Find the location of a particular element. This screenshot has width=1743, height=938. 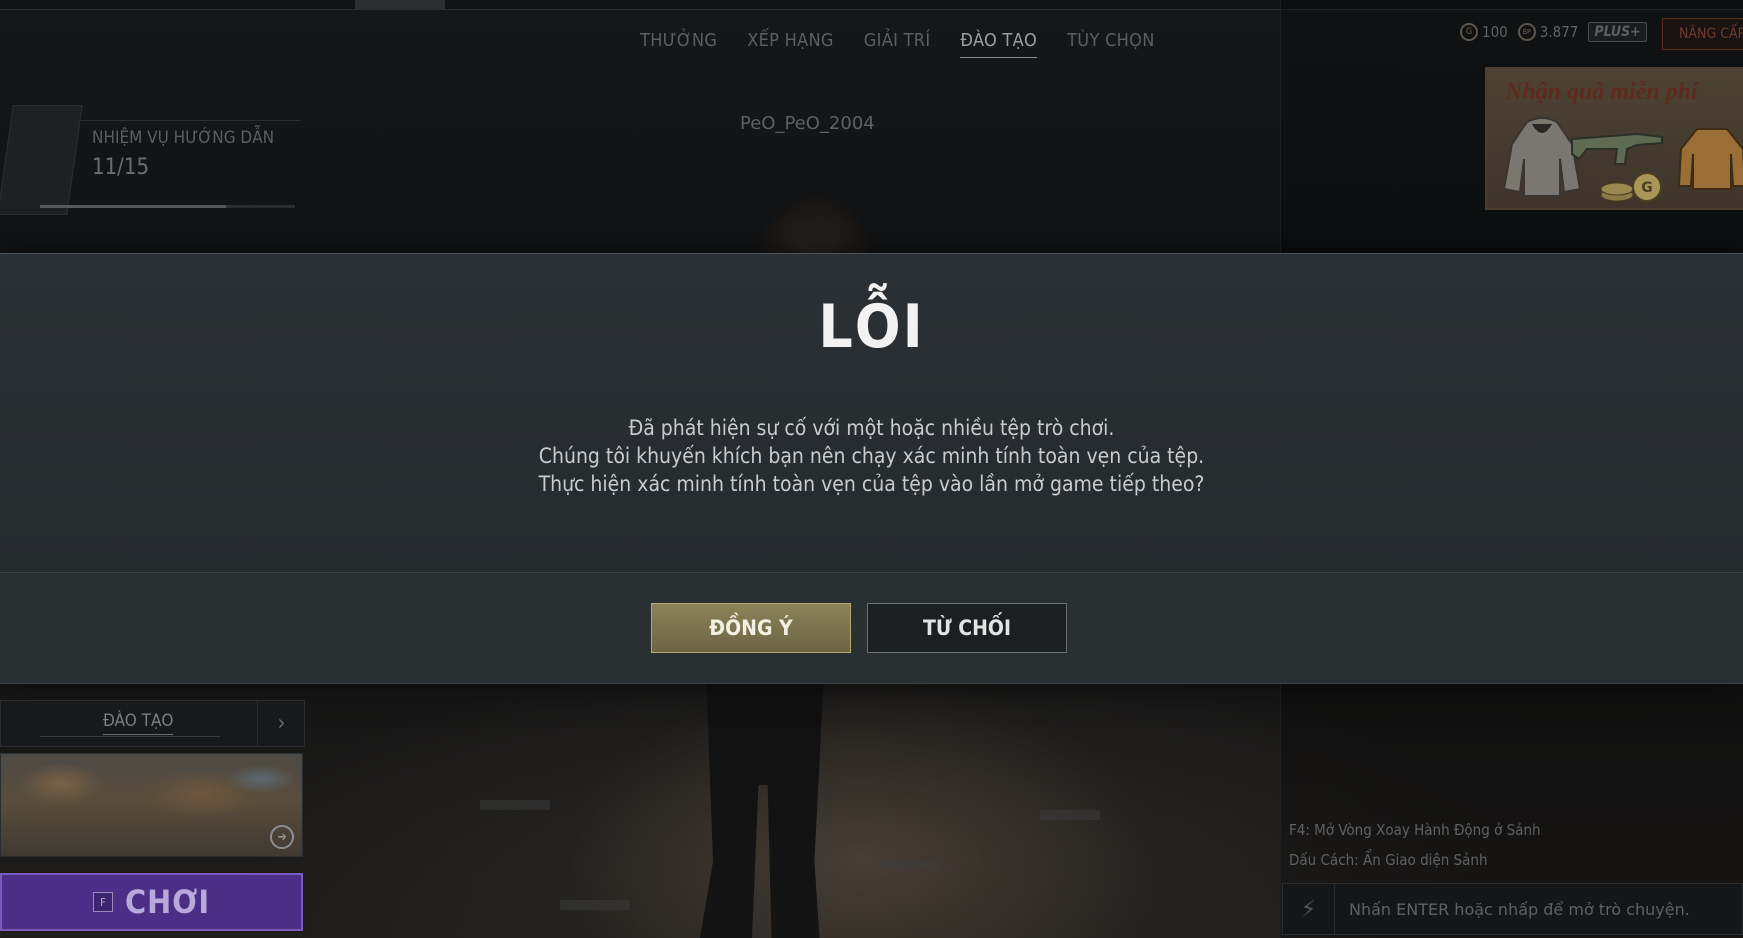

coins-icon: G is located at coordinates (1631, 187).